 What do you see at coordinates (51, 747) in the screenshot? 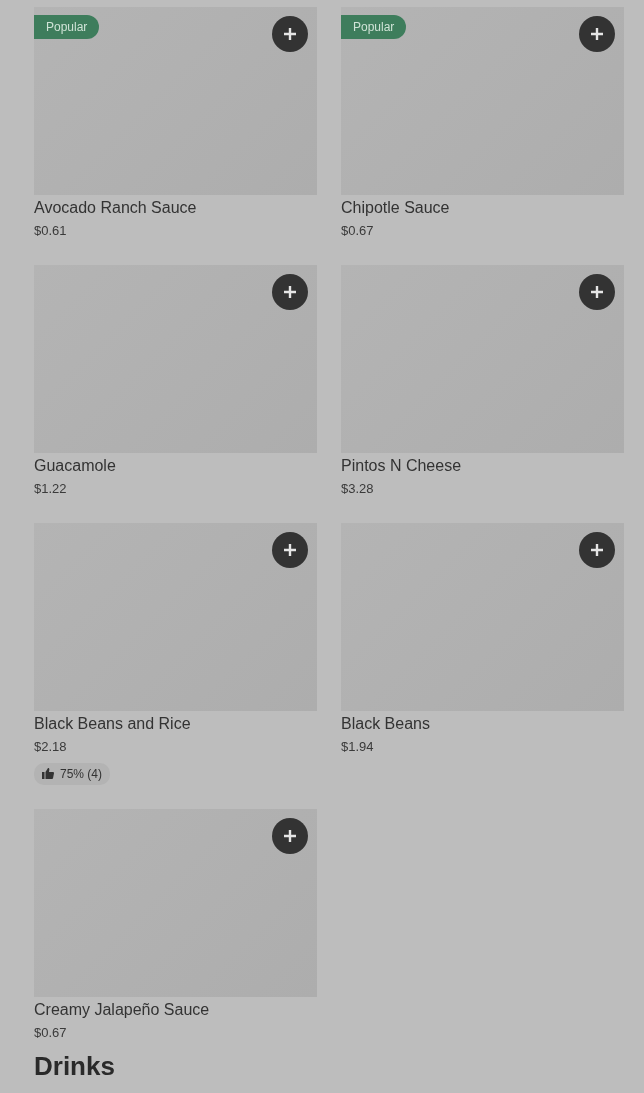
I see `item-price: $2.18` at bounding box center [51, 747].